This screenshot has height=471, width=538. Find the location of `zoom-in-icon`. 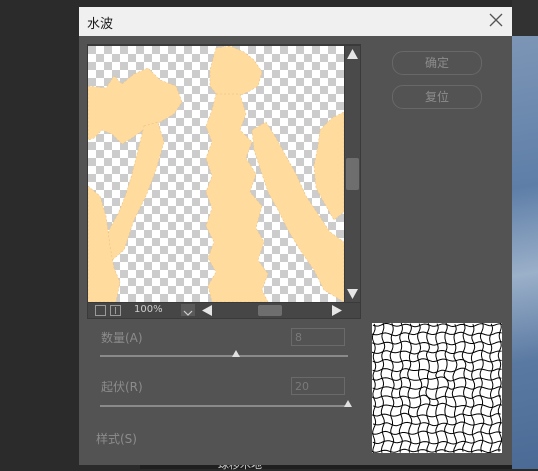

zoom-in-icon is located at coordinates (115, 310).